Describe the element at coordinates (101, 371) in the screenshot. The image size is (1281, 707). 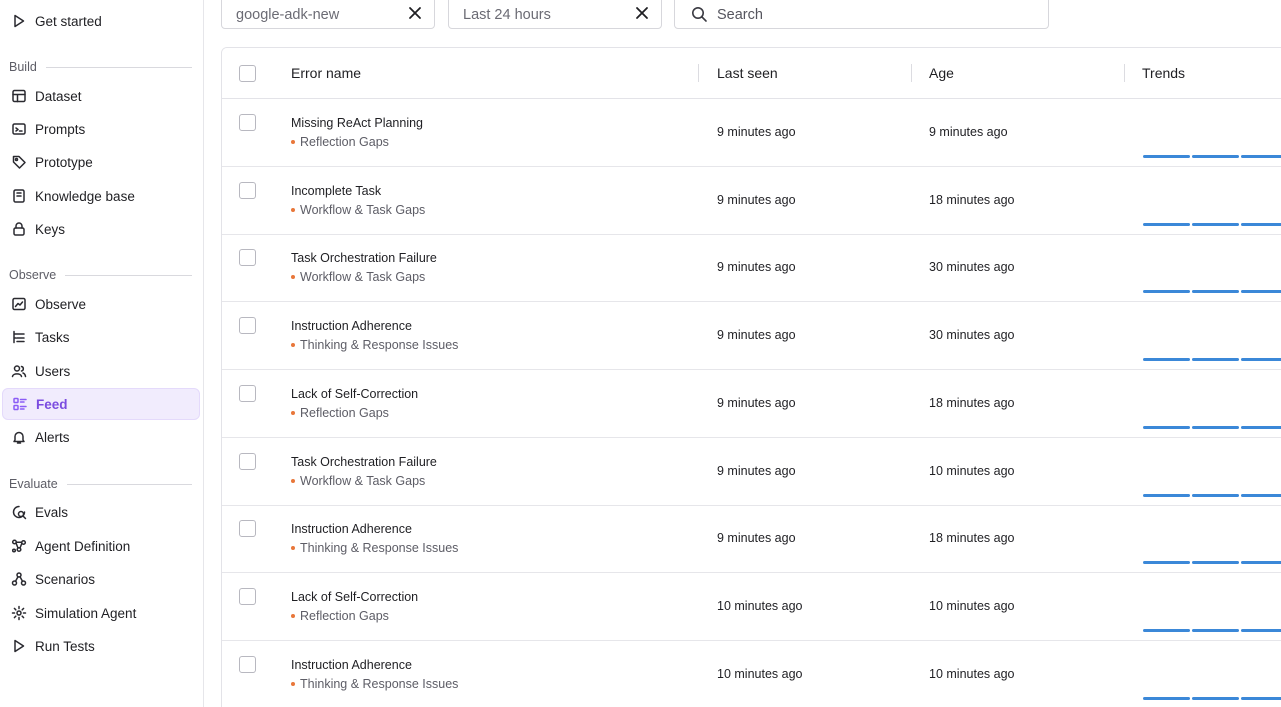
I see `sidebar-item-users: Users` at that location.